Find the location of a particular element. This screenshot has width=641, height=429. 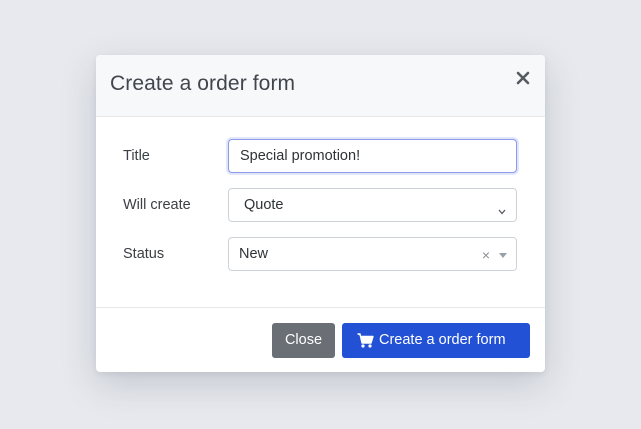

will-create-select: Quote is located at coordinates (372, 205).